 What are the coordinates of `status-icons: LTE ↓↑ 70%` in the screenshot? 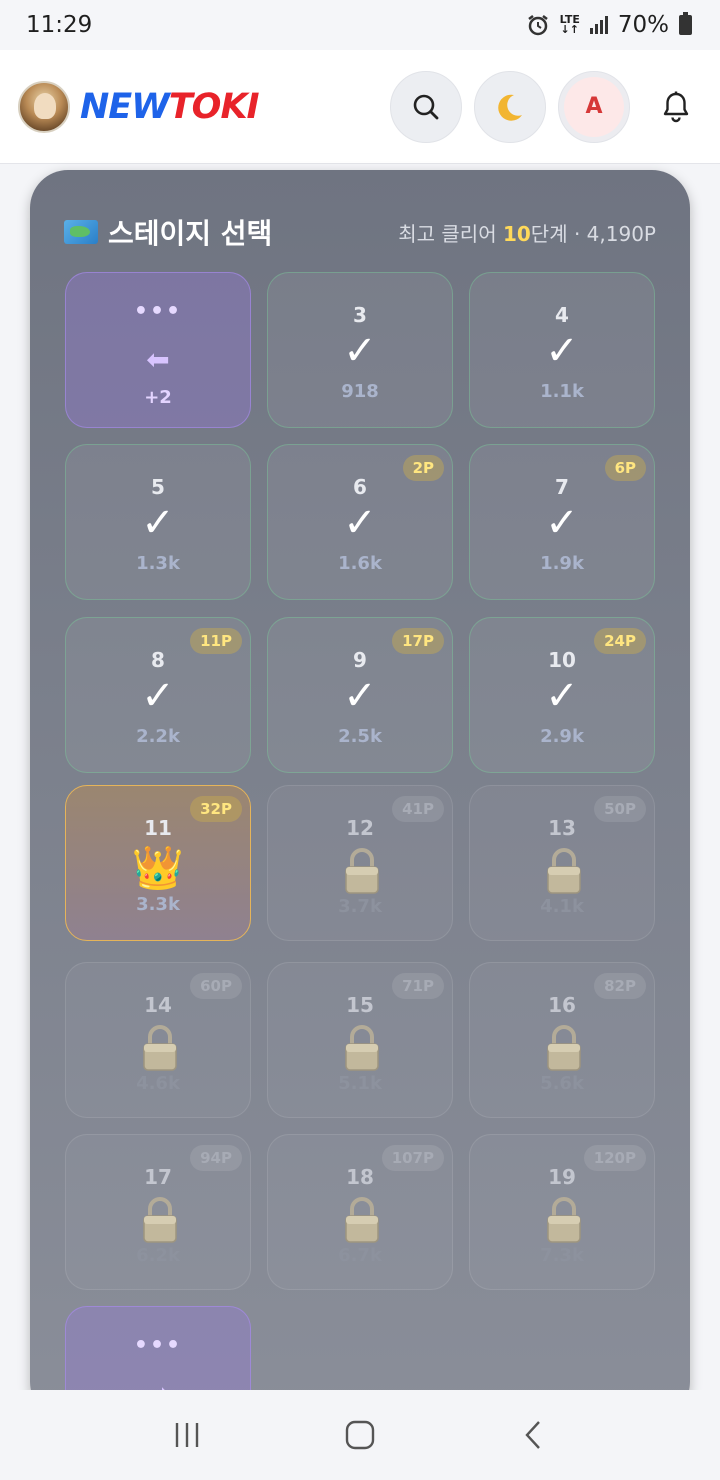 It's located at (609, 25).